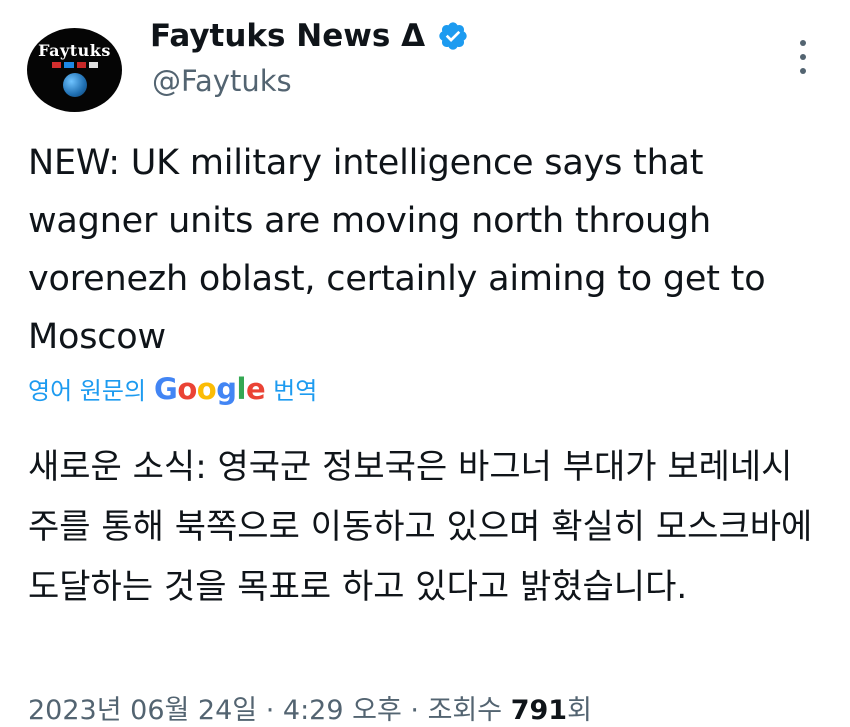 Image resolution: width=850 pixels, height=727 pixels. Describe the element at coordinates (539, 710) in the screenshot. I see `views-count: 791` at that location.